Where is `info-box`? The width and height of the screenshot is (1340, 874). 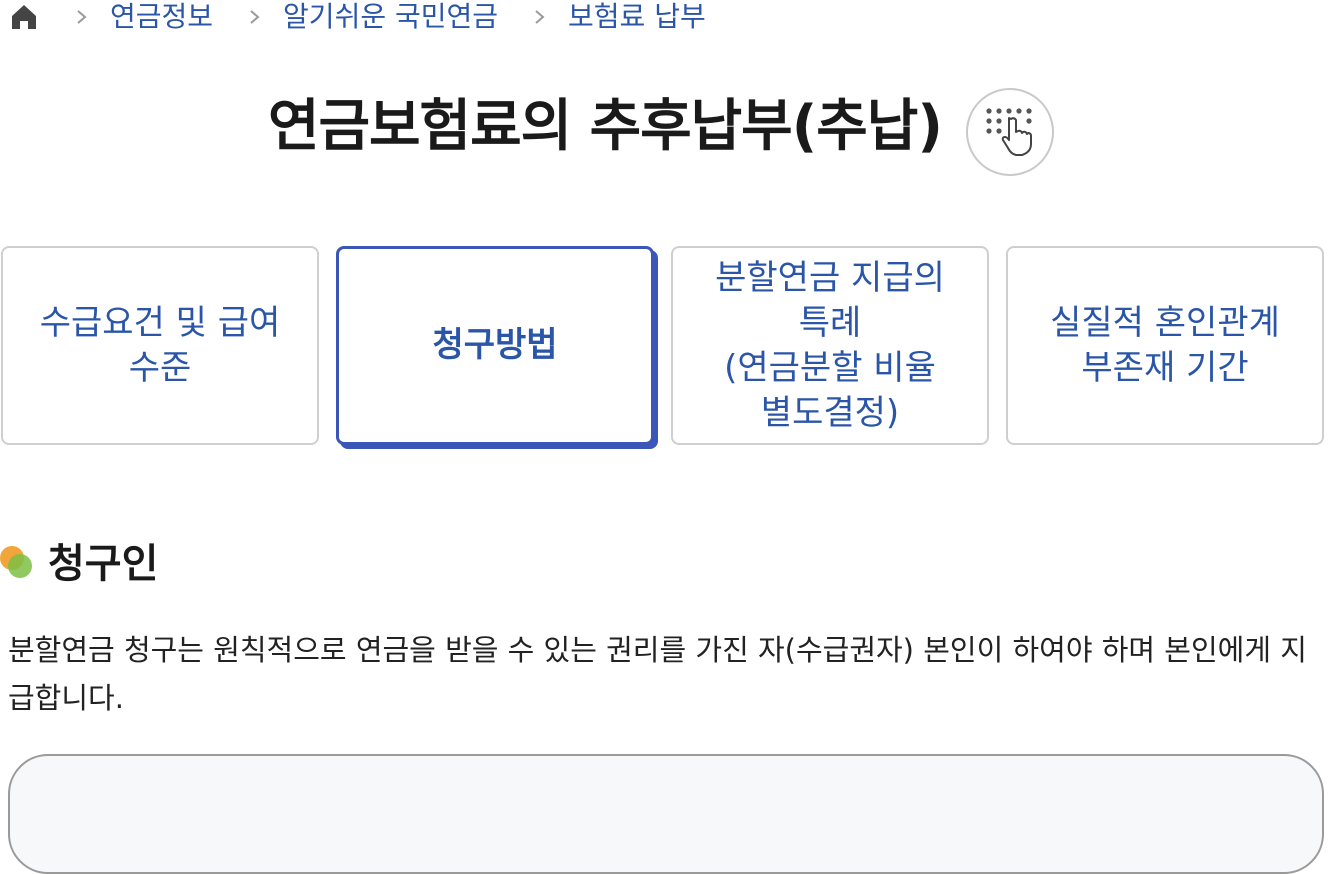
info-box is located at coordinates (666, 814).